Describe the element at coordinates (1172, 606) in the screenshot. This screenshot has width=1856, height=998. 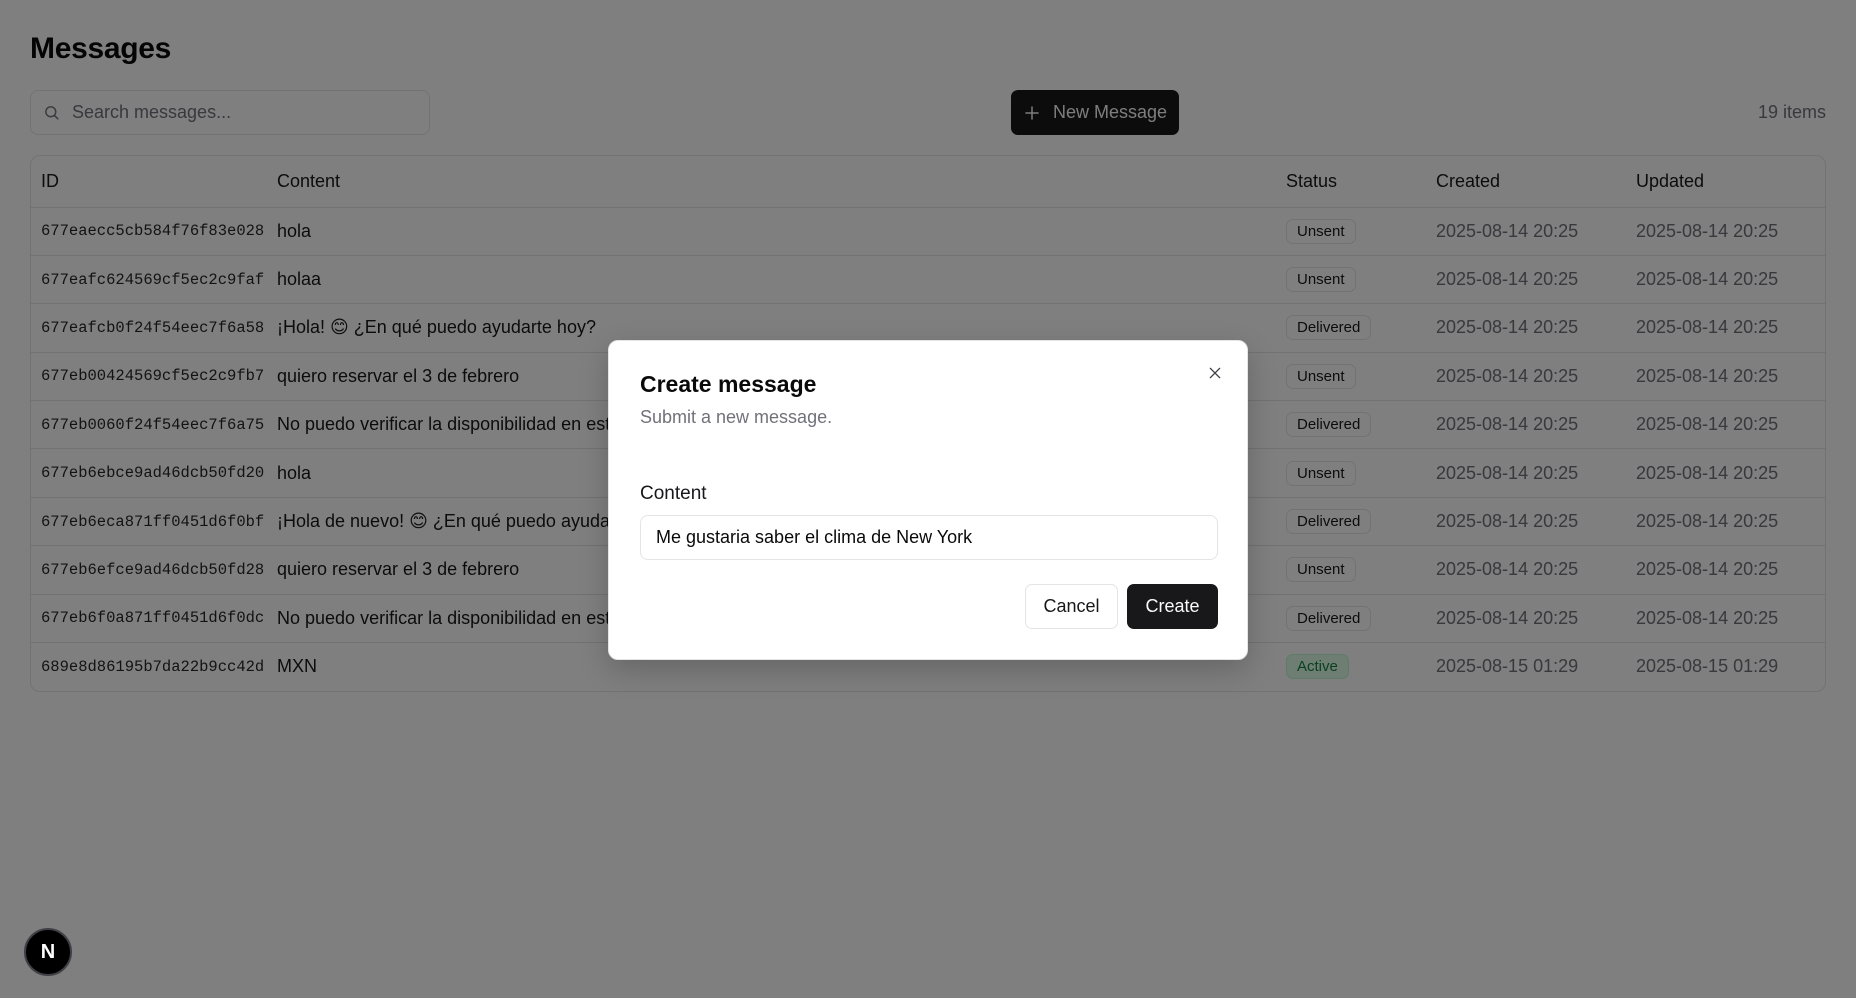
I see `create-button: Create` at that location.